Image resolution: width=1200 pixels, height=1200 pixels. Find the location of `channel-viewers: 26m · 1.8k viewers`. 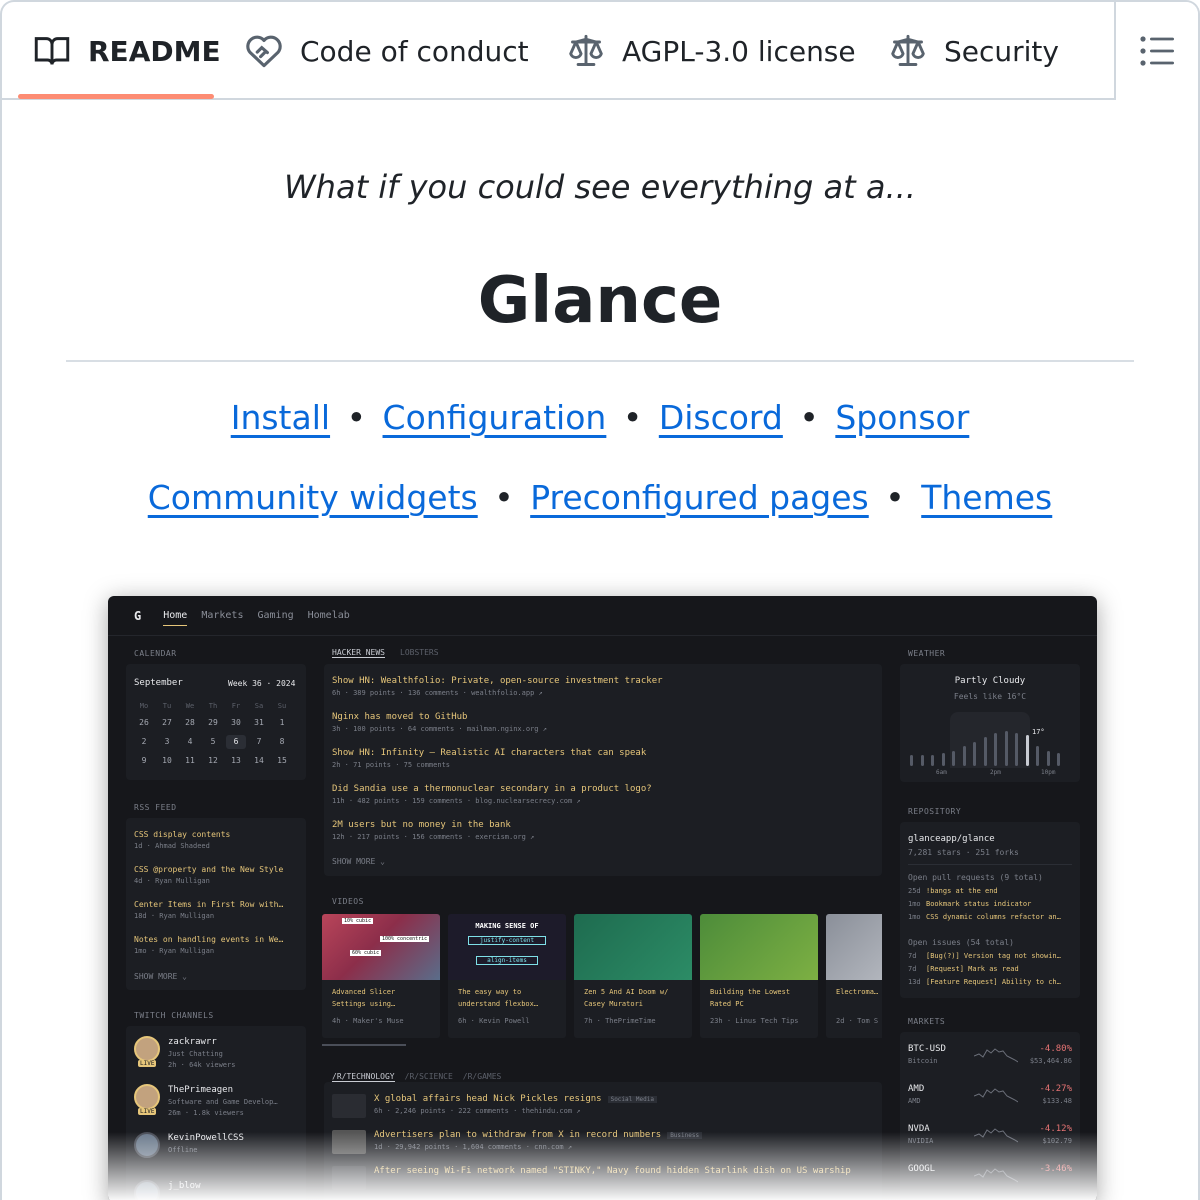

channel-viewers: 26m · 1.8k viewers is located at coordinates (206, 1113).